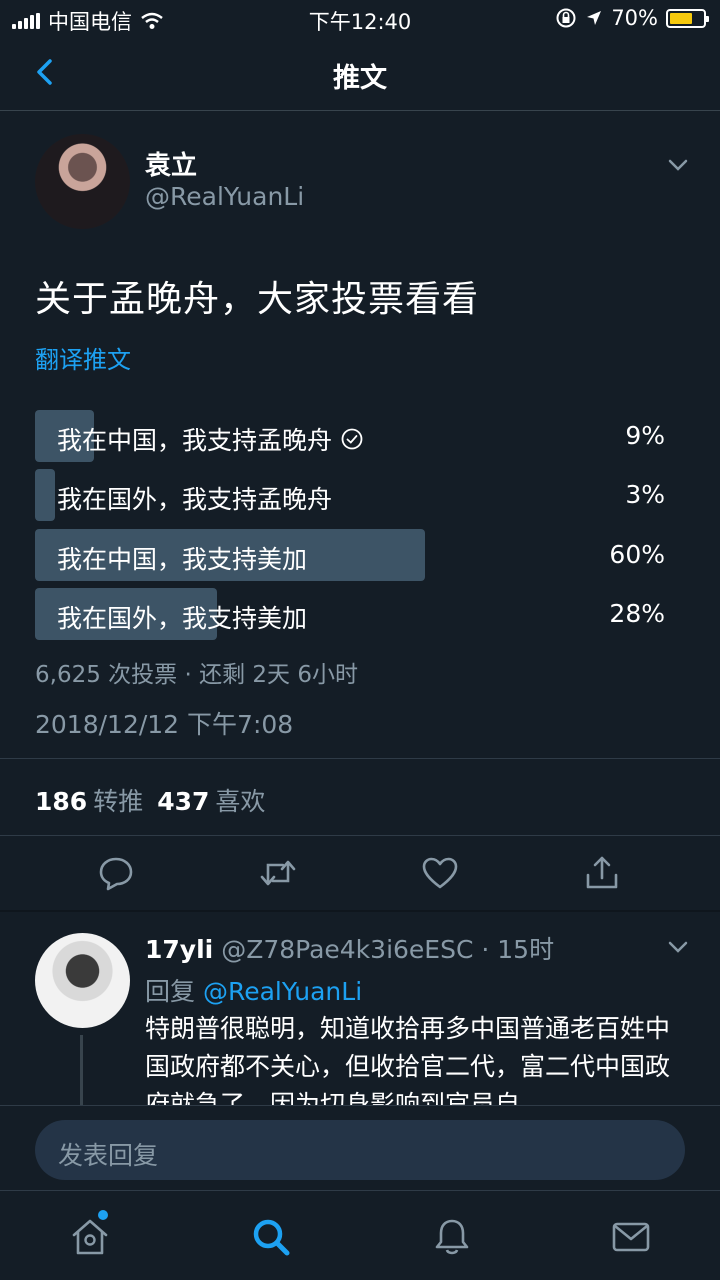 This screenshot has width=720, height=1280. What do you see at coordinates (224, 196) in the screenshot?
I see `author-handle: @RealYuanLi` at bounding box center [224, 196].